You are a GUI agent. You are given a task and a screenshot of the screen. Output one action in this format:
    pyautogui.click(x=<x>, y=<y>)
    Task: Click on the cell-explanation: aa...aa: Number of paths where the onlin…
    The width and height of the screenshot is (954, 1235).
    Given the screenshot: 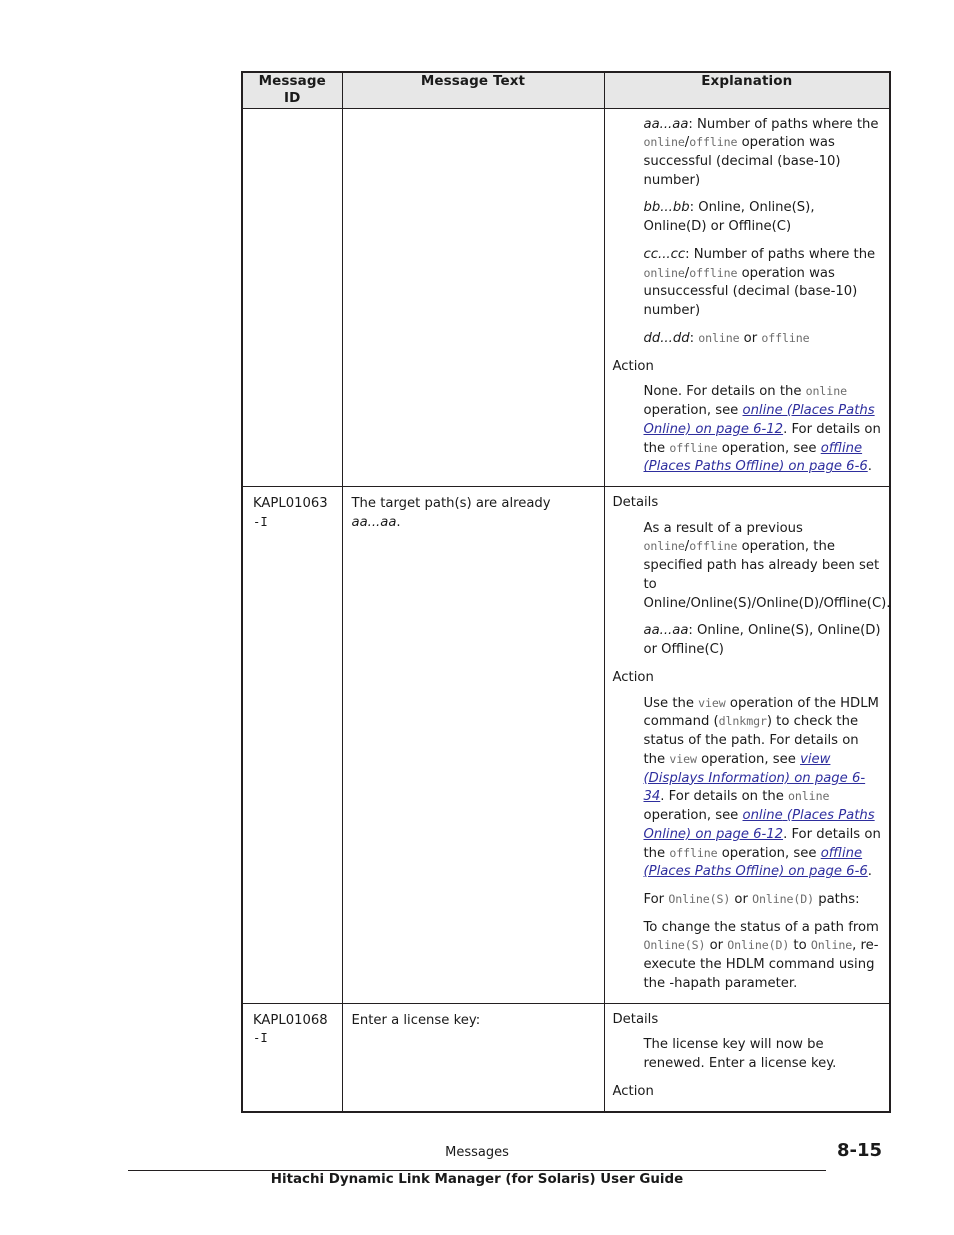 What is the action you would take?
    pyautogui.click(x=747, y=297)
    